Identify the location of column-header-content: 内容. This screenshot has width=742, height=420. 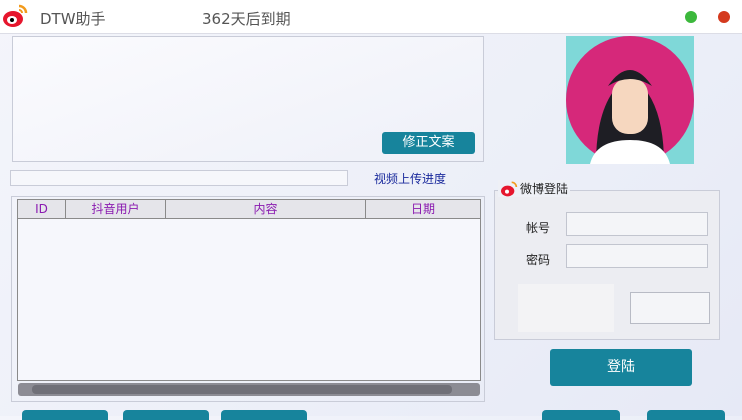
(266, 209).